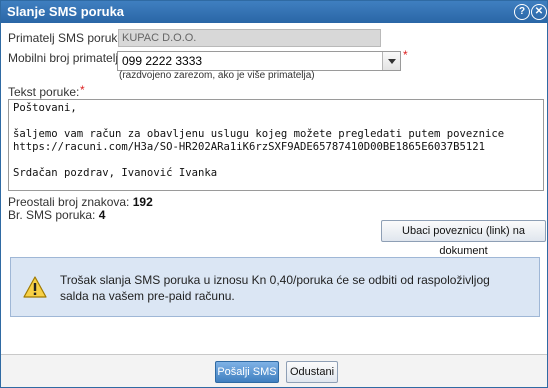 The height and width of the screenshot is (388, 548). Describe the element at coordinates (102, 215) in the screenshot. I see `sms-count-value: 4` at that location.